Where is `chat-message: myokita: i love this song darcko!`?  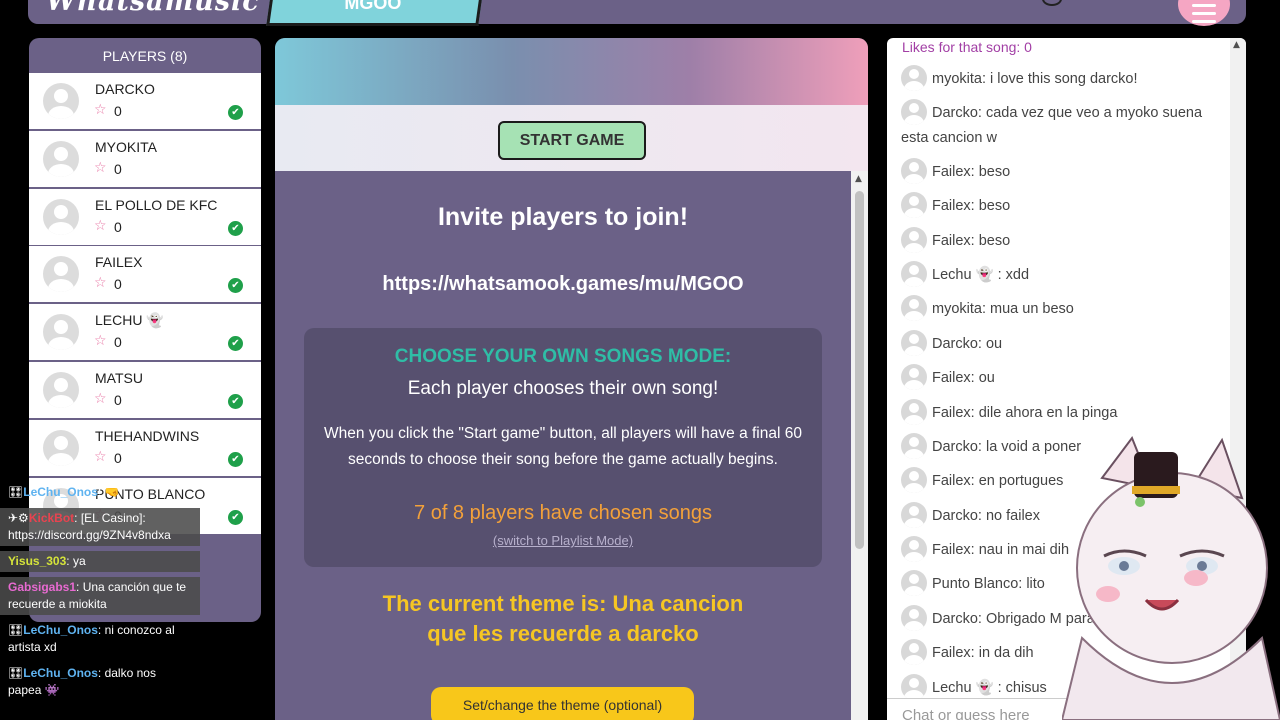
chat-message: myokita: i love this song darcko! is located at coordinates (1066, 78).